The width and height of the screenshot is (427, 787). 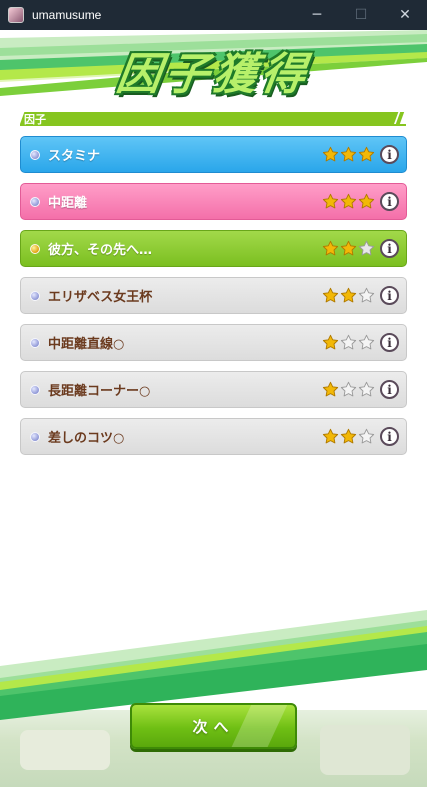 What do you see at coordinates (67, 15) in the screenshot?
I see `window-title: umamusume` at bounding box center [67, 15].